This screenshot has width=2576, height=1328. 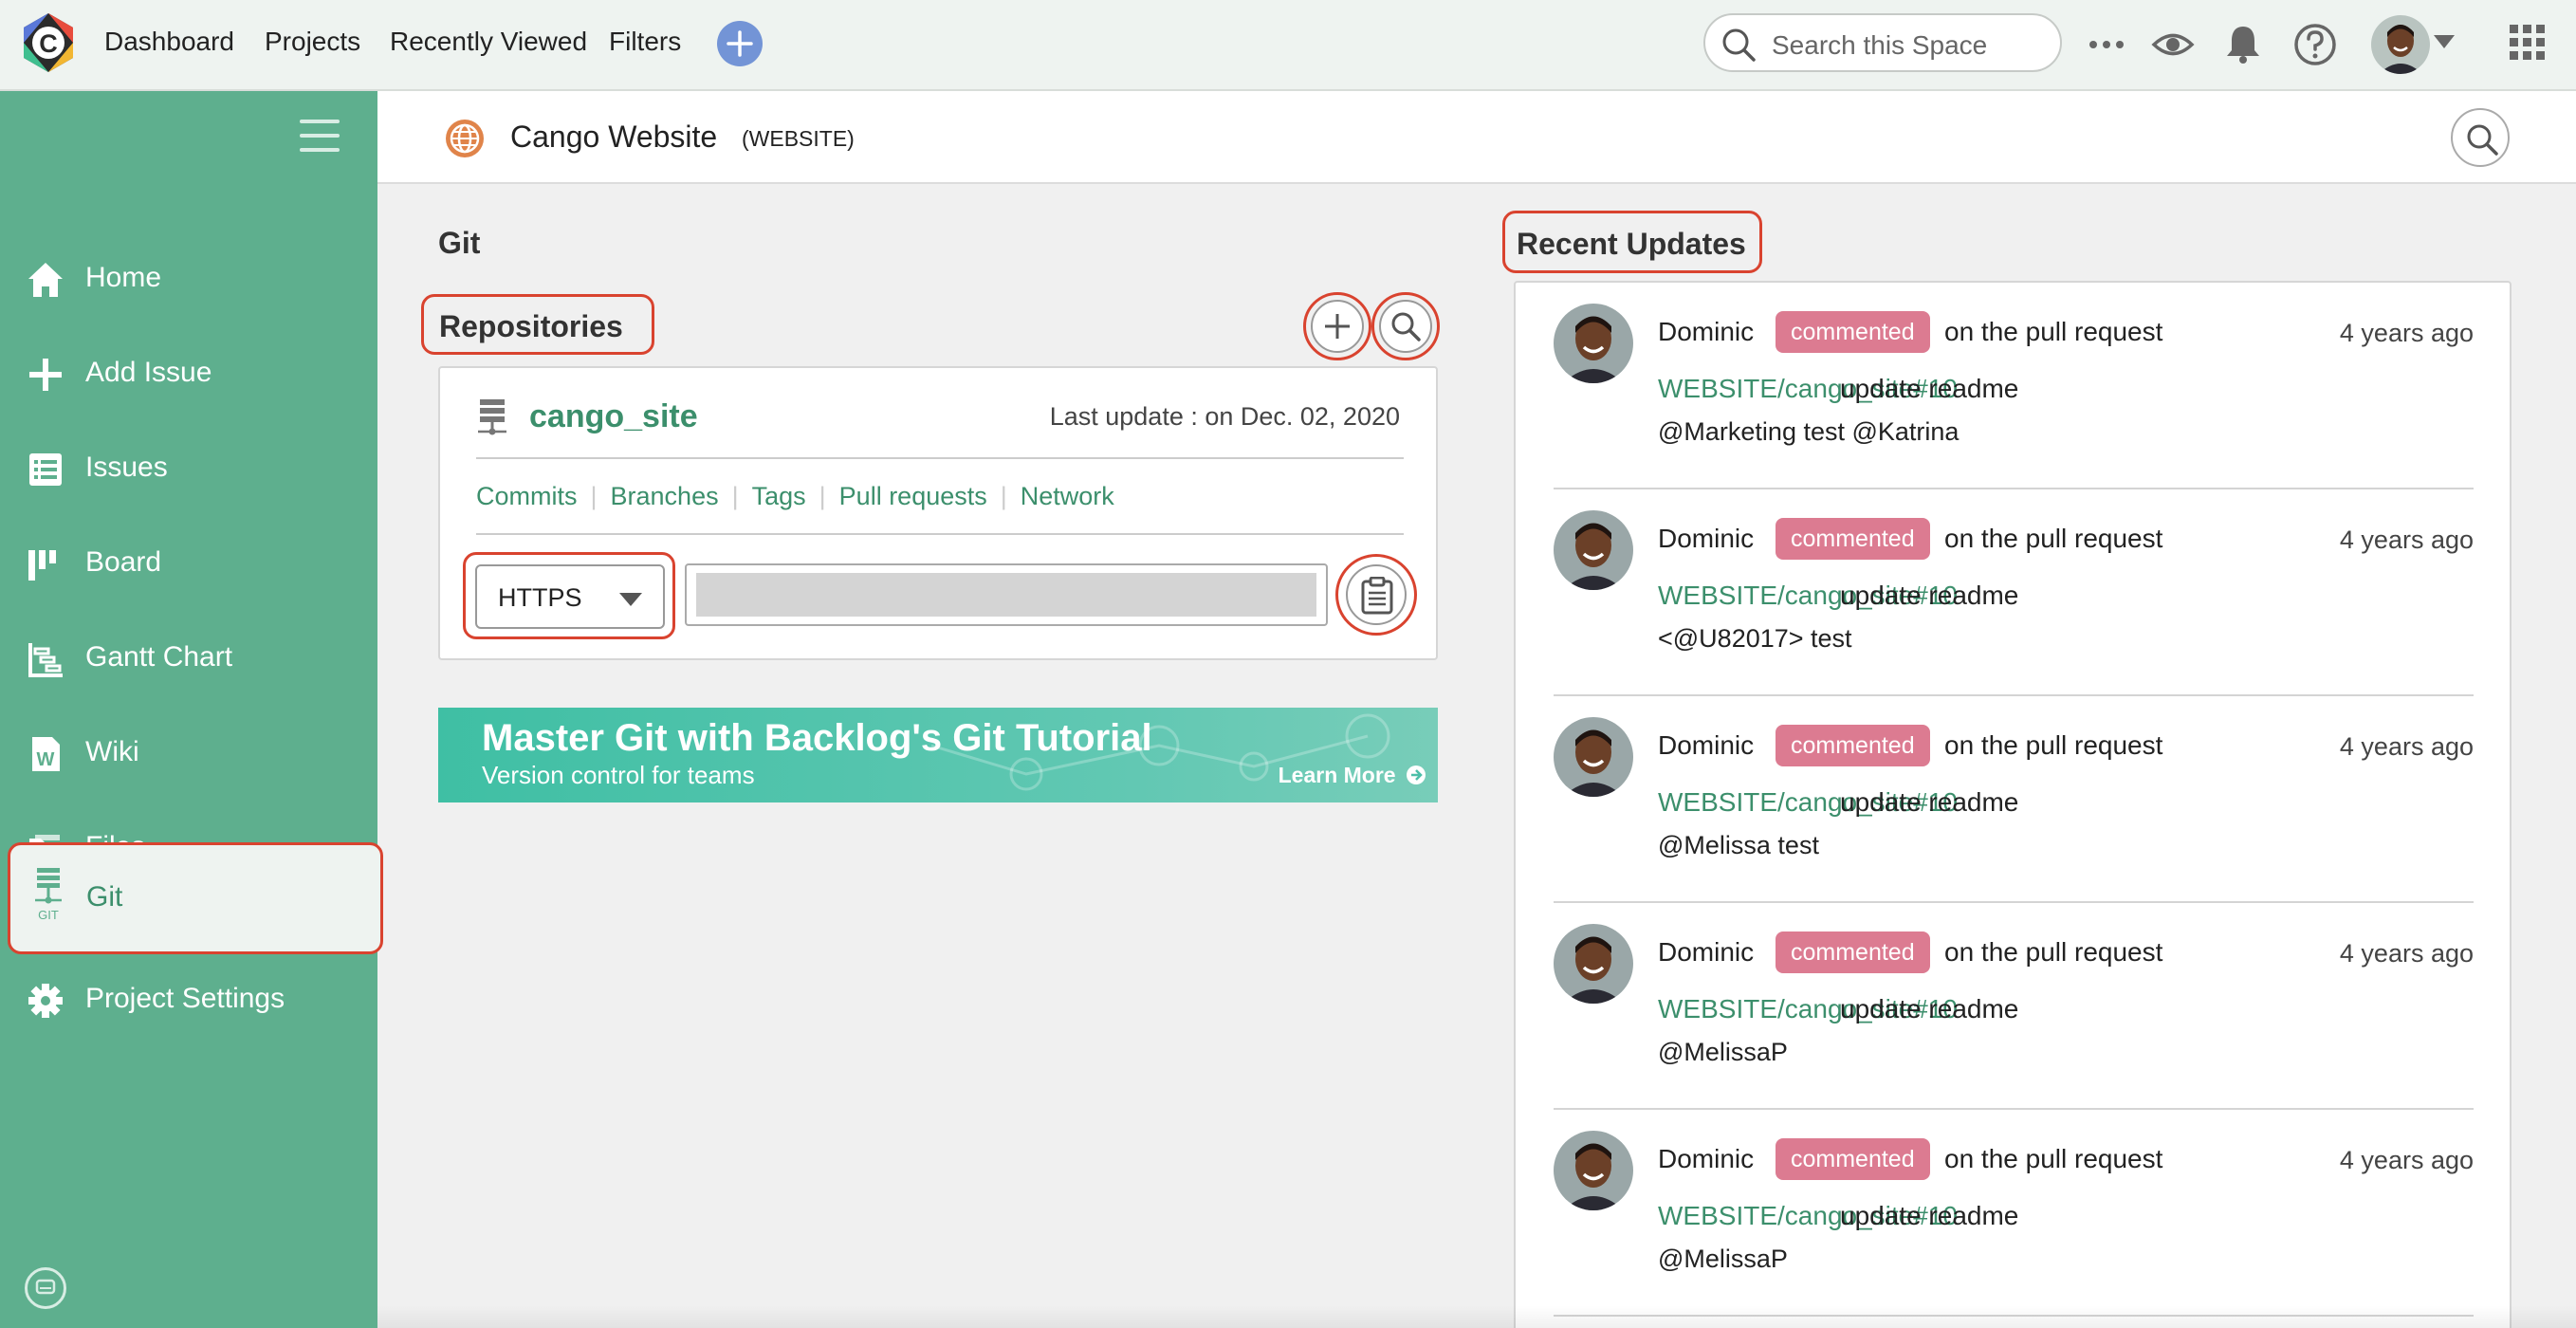 I want to click on network-link: Network, so click(x=1067, y=496).